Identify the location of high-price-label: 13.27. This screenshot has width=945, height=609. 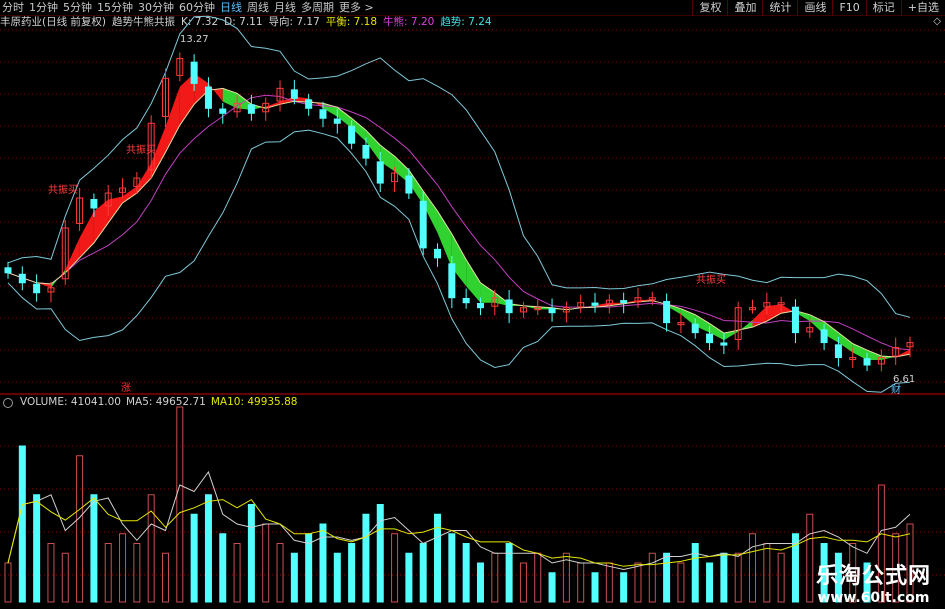
(194, 39).